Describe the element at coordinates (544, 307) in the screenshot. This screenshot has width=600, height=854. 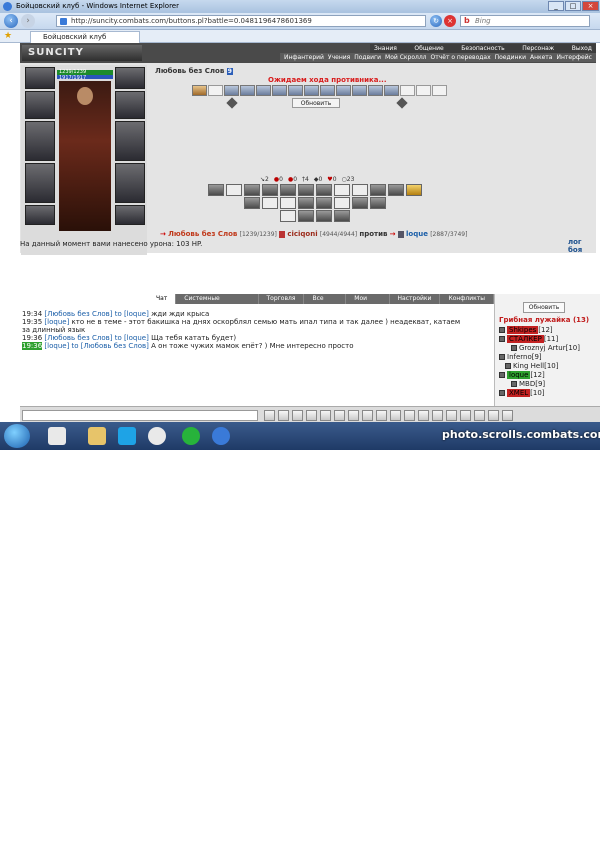
I see `refresh-online-button: Обновить` at that location.